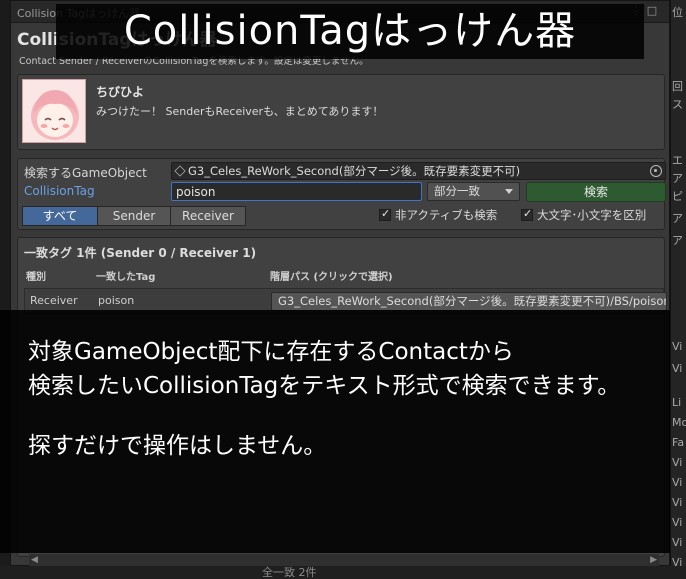  I want to click on column-header-kind: 種別, so click(36, 277).